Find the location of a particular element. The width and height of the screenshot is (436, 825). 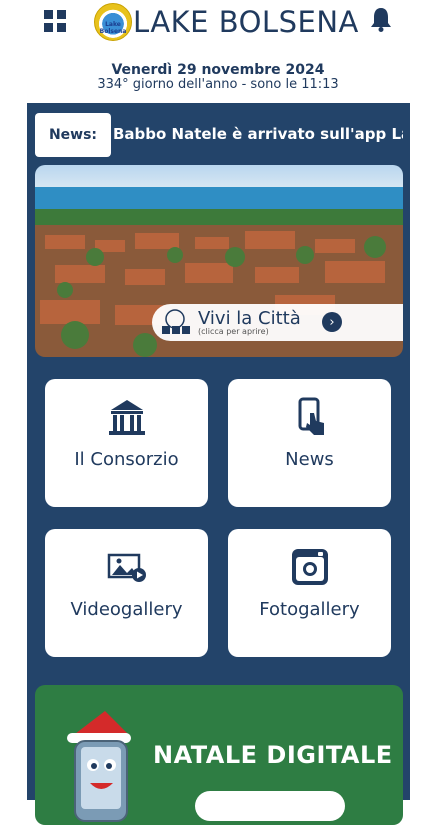

promo-title: NATALE DIGITALE is located at coordinates (273, 755).